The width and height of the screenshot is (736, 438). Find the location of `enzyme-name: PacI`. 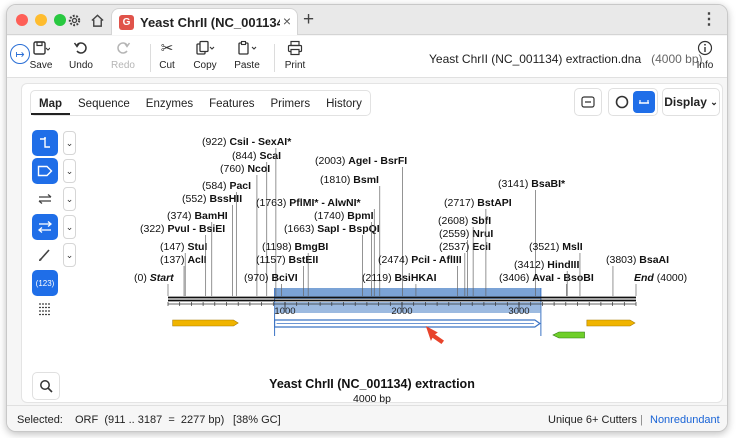

enzyme-name: PacI is located at coordinates (240, 186).